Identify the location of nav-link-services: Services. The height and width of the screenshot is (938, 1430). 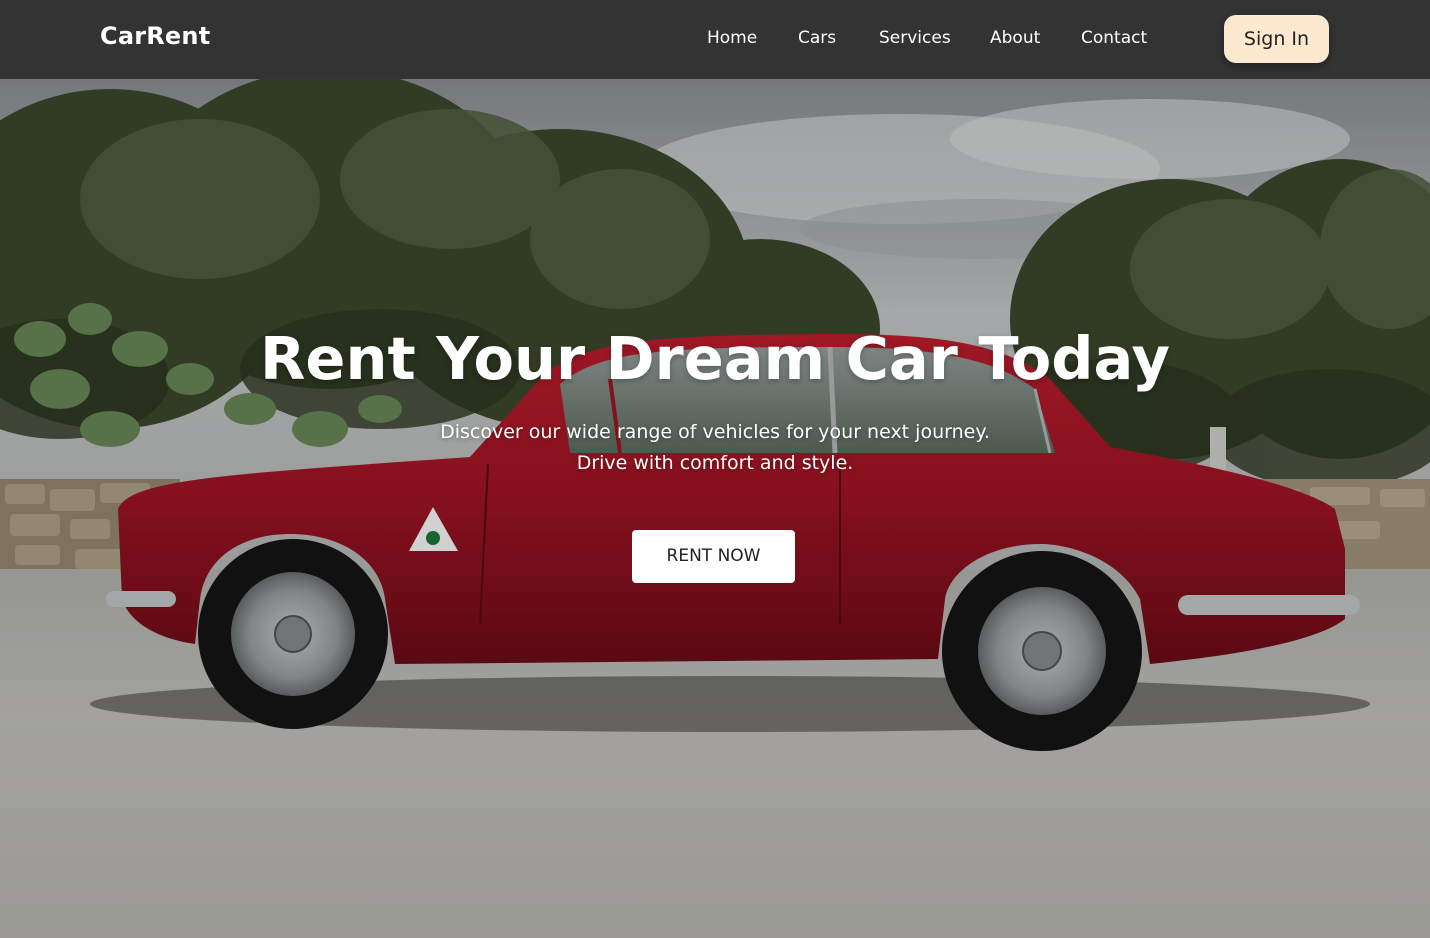
(915, 38).